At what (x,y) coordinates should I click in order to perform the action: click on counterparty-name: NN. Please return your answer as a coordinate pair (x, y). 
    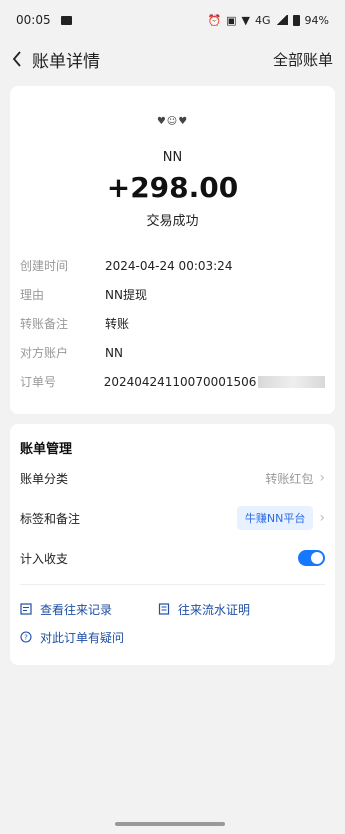
    Looking at the image, I should click on (172, 157).